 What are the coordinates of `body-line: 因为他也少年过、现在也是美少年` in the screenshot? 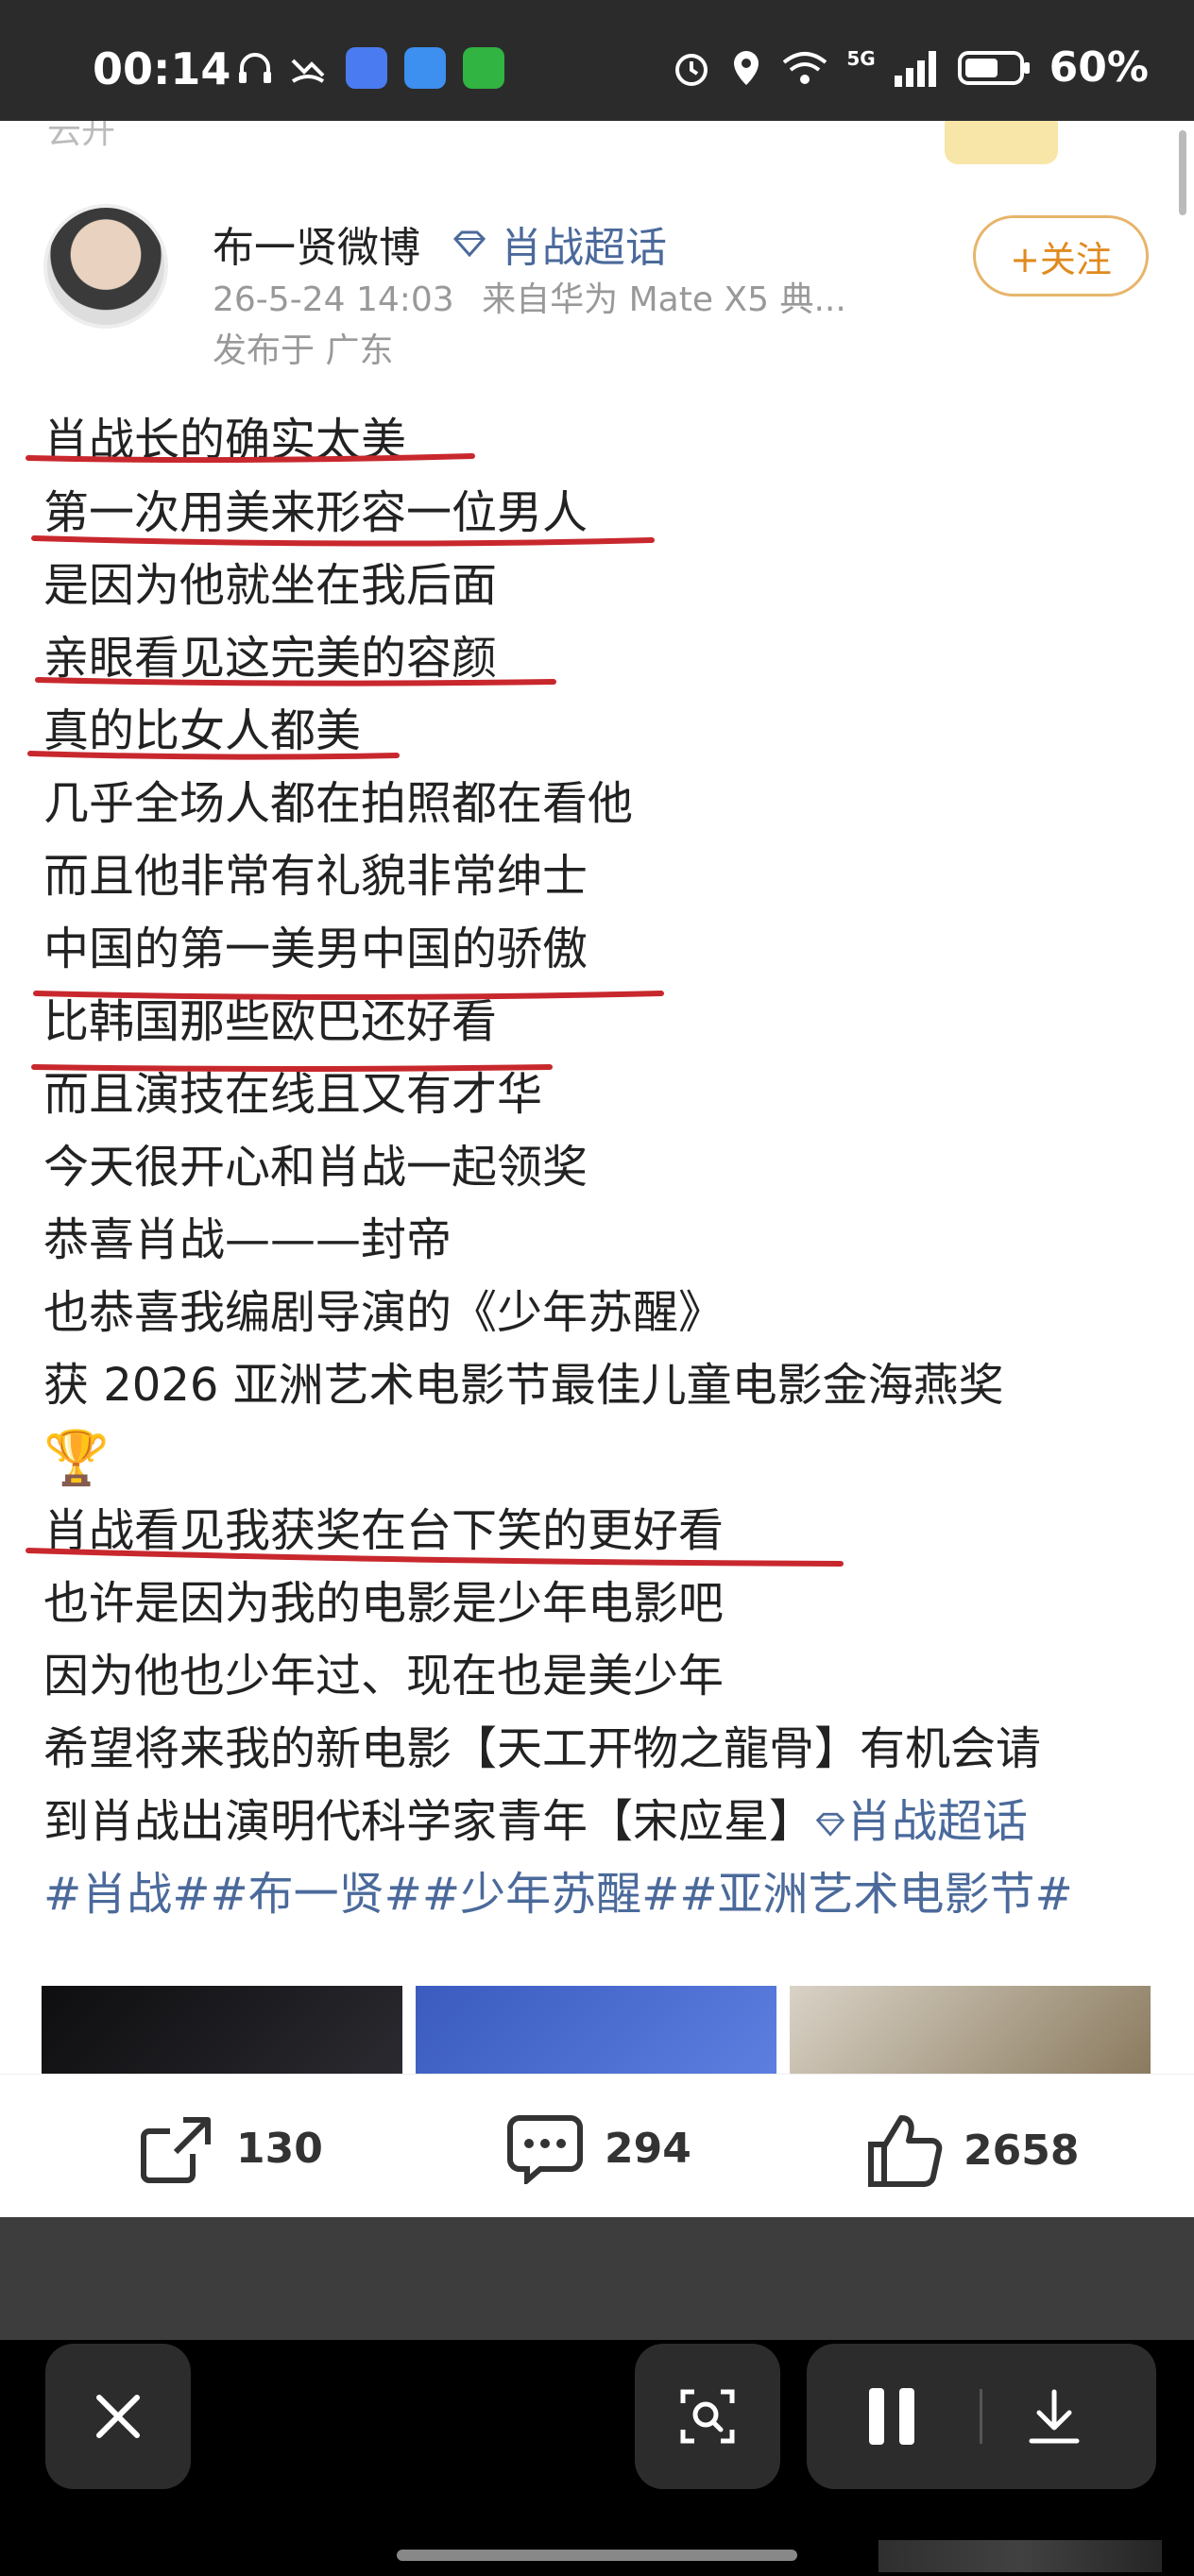 It's located at (384, 1676).